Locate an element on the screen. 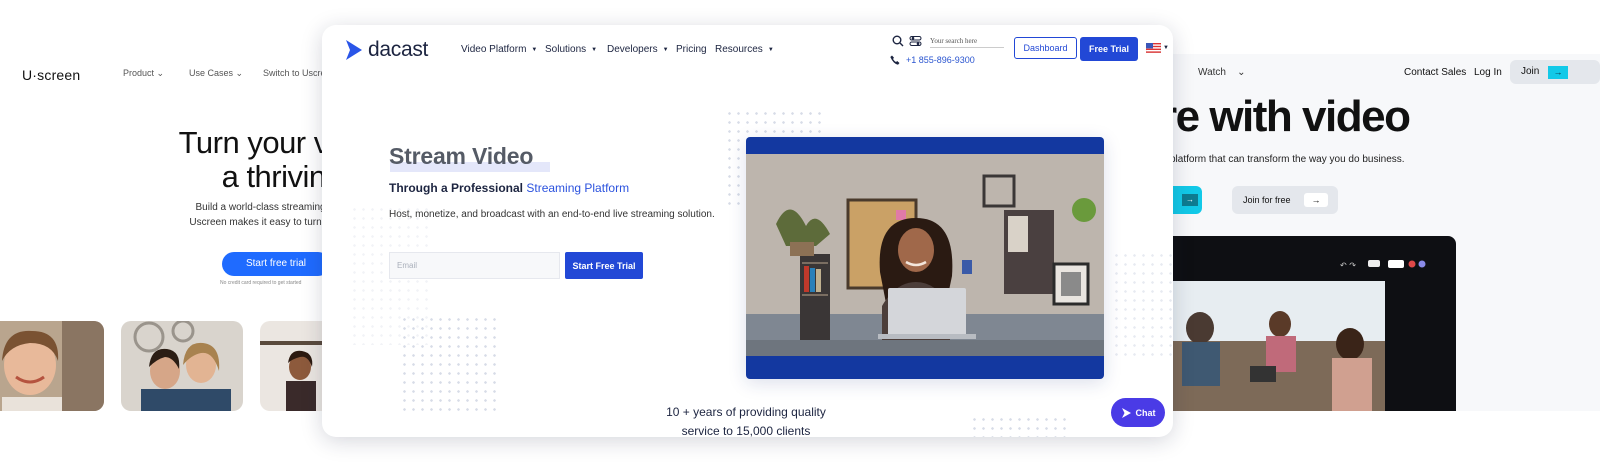  hero-subtitle-highlight: Streaming Platform is located at coordinates (578, 188).